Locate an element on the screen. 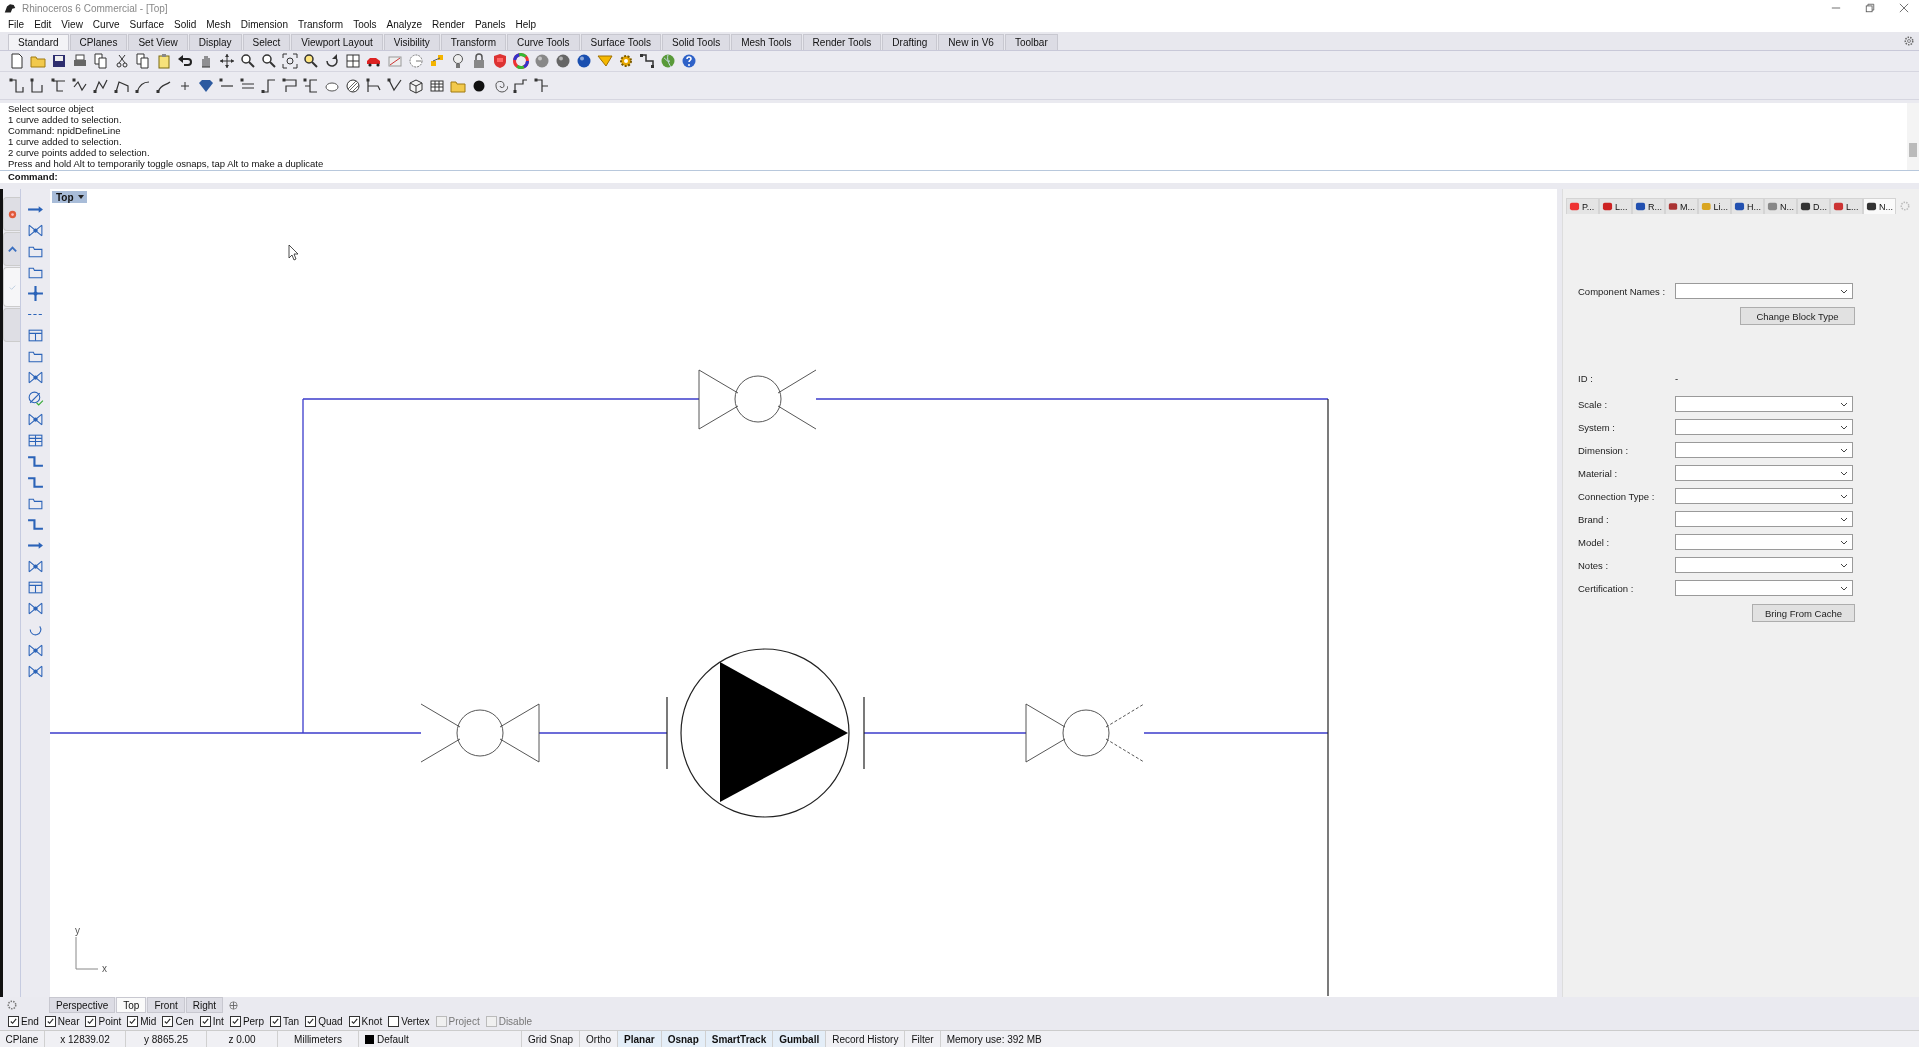  menu-item: Panels is located at coordinates (490, 24).